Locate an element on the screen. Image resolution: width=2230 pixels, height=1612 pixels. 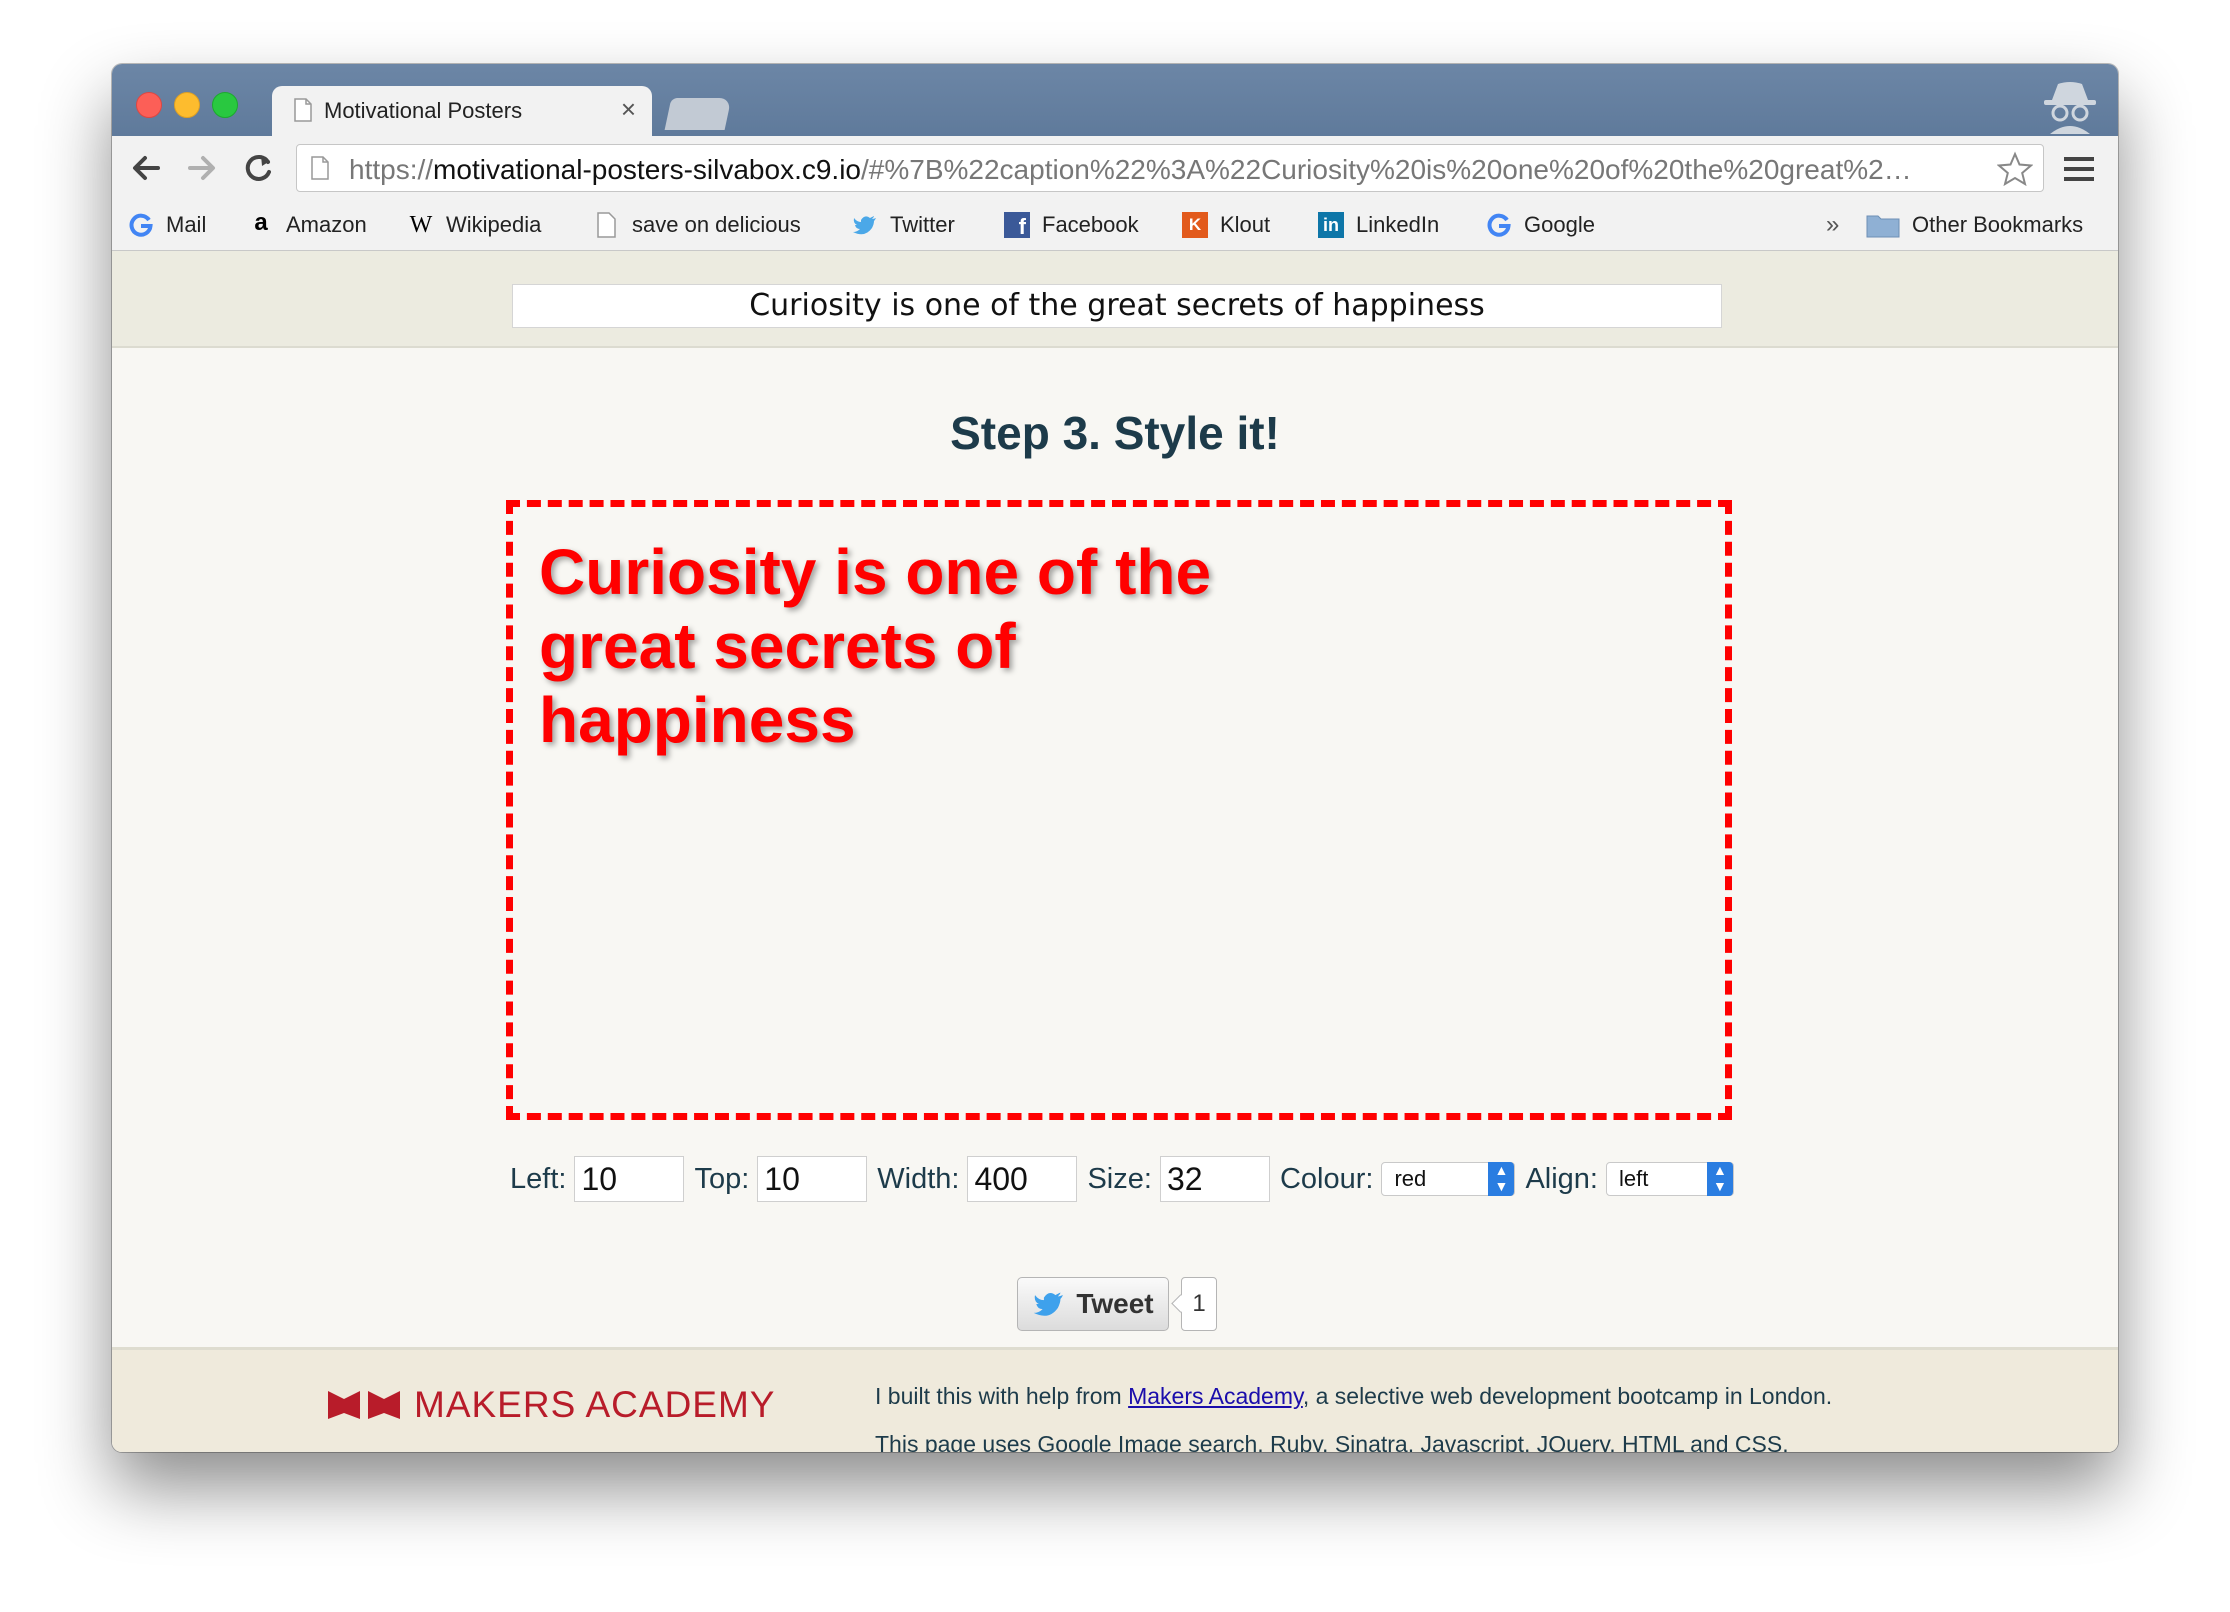
title-bar: Motivational Posters × is located at coordinates (1115, 100).